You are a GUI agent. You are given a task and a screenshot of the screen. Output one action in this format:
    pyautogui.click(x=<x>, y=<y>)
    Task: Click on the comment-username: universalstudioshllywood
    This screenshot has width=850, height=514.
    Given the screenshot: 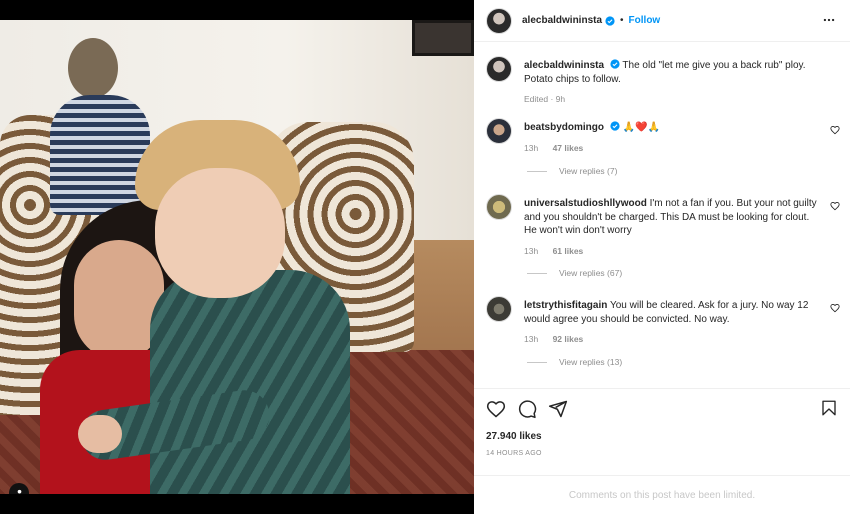 What is the action you would take?
    pyautogui.click(x=585, y=203)
    